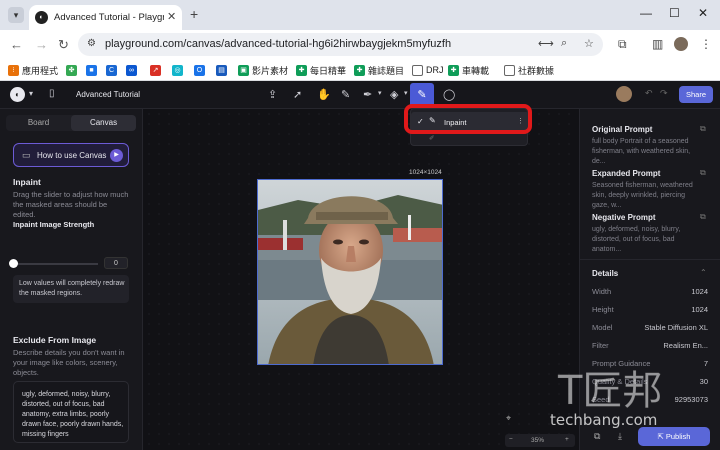 This screenshot has width=720, height=450. What do you see at coordinates (324, 94) in the screenshot?
I see `hand-icon: ✋` at bounding box center [324, 94].